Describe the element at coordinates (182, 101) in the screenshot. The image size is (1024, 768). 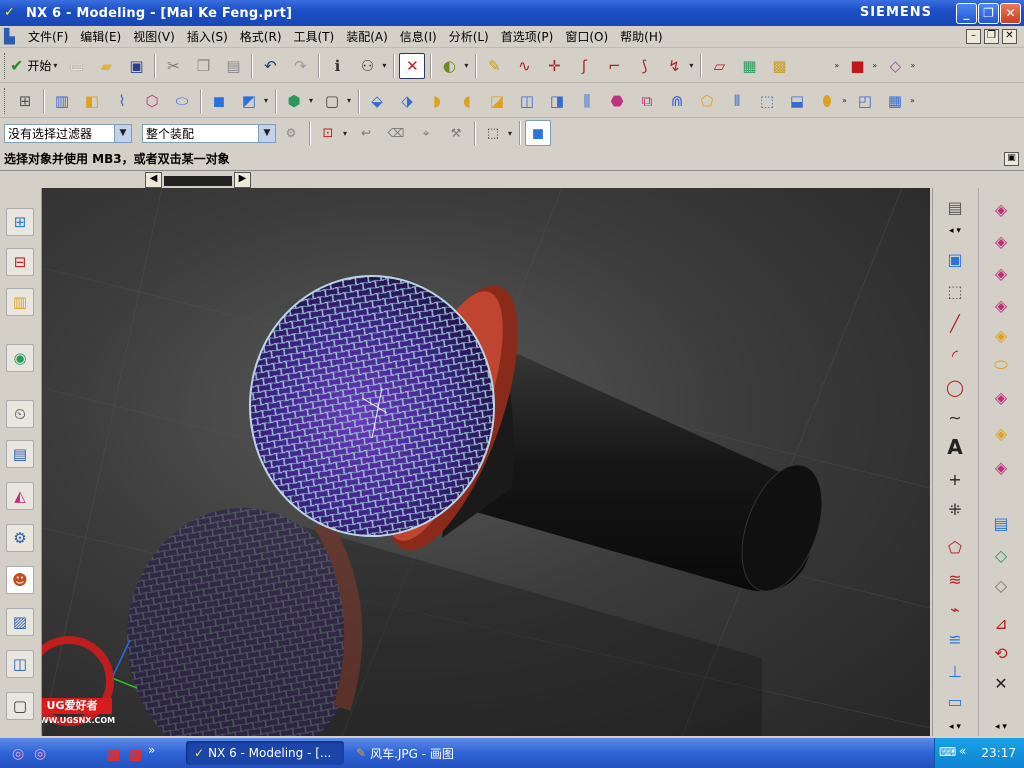
I see `cylinder-icon: ⬭` at that location.